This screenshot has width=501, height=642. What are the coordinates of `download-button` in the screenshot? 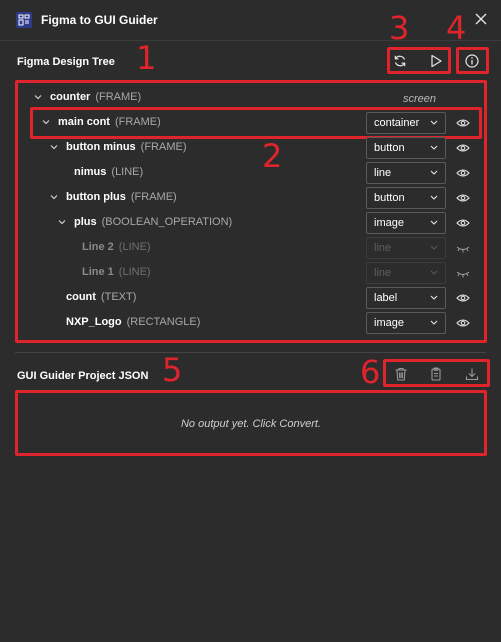 It's located at (472, 374).